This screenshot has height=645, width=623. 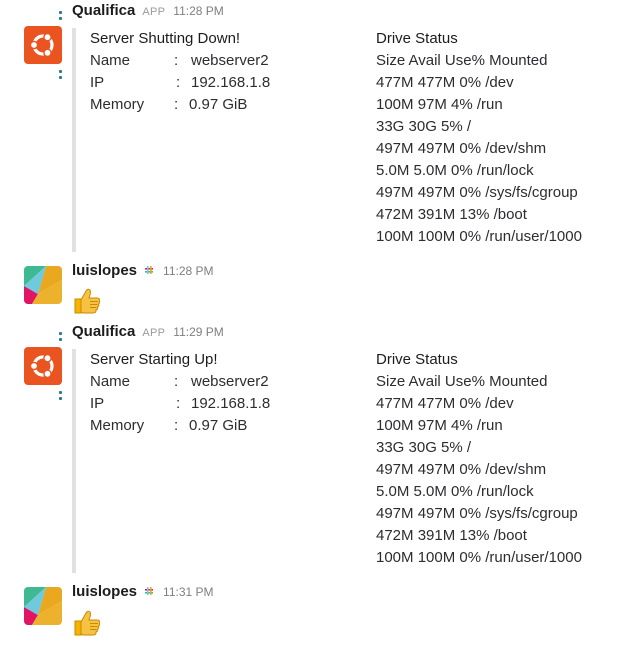 What do you see at coordinates (198, 332) in the screenshot?
I see `timestamp: 11:29 PM` at bounding box center [198, 332].